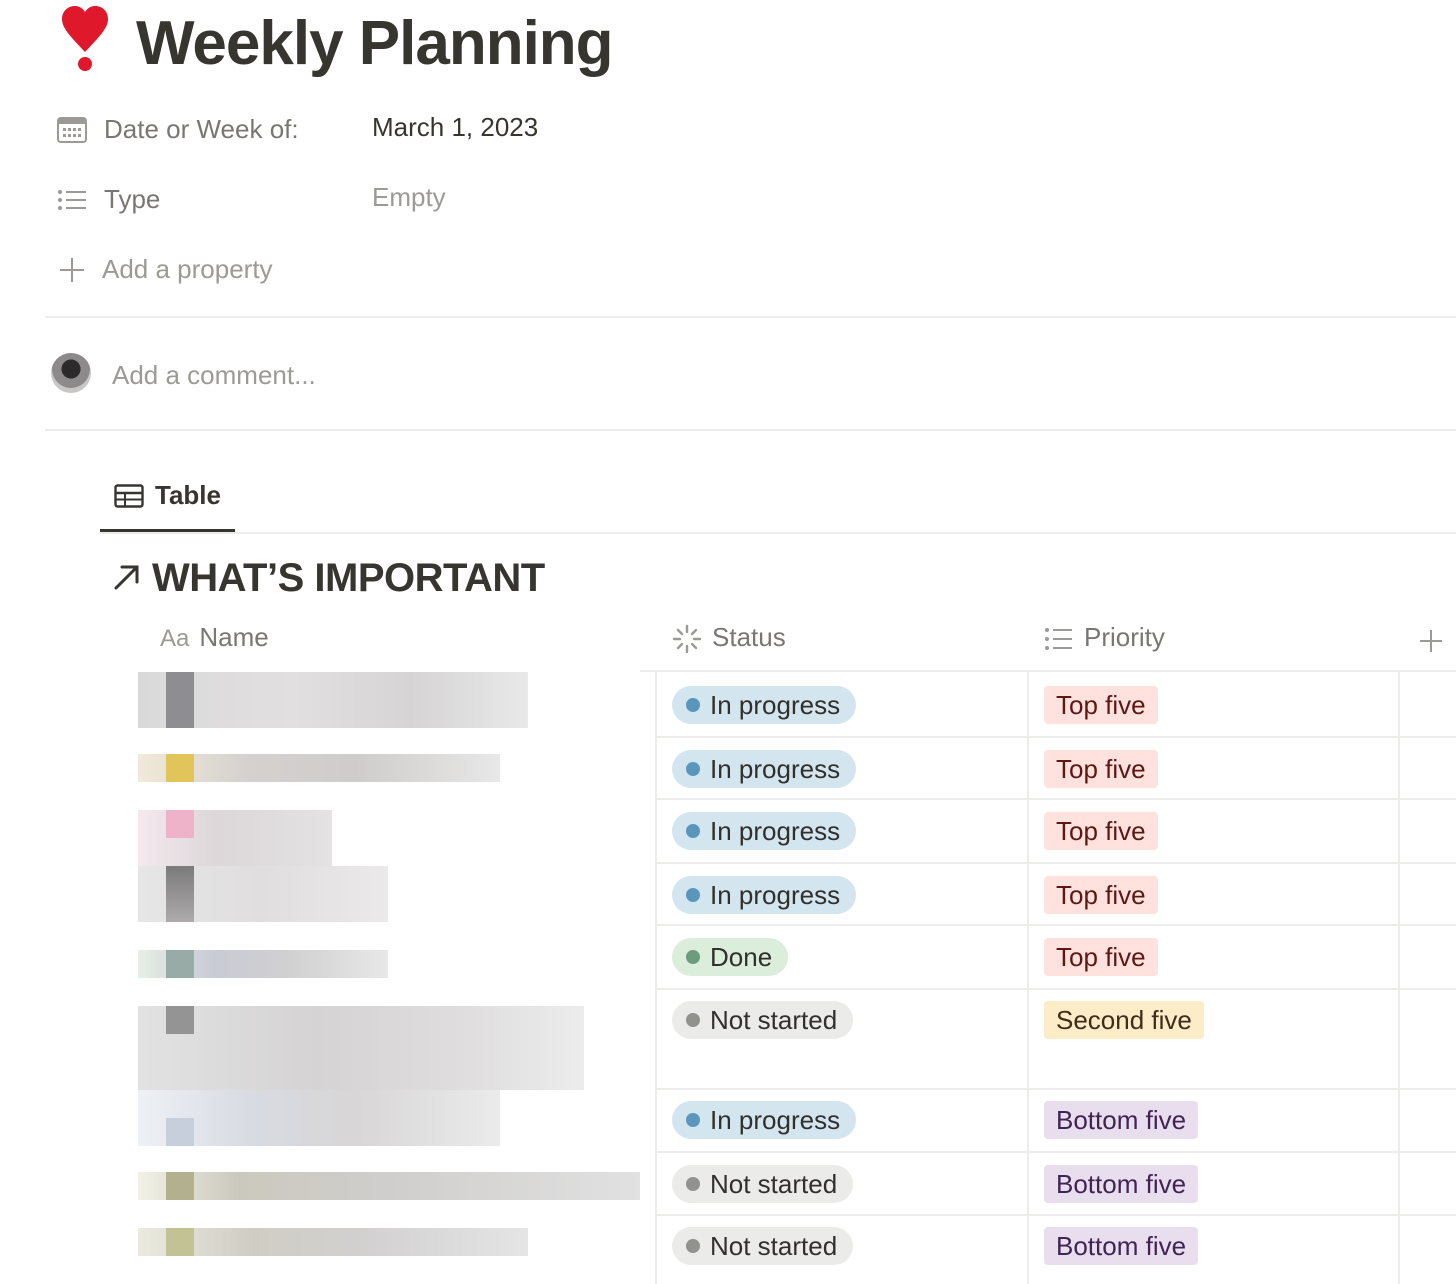  What do you see at coordinates (72, 270) in the screenshot?
I see `plus-icon` at bounding box center [72, 270].